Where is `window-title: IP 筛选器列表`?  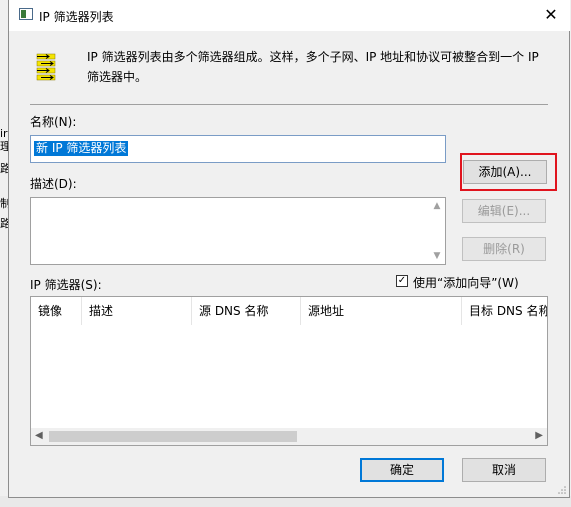
window-title: IP 筛选器列表 is located at coordinates (76, 17).